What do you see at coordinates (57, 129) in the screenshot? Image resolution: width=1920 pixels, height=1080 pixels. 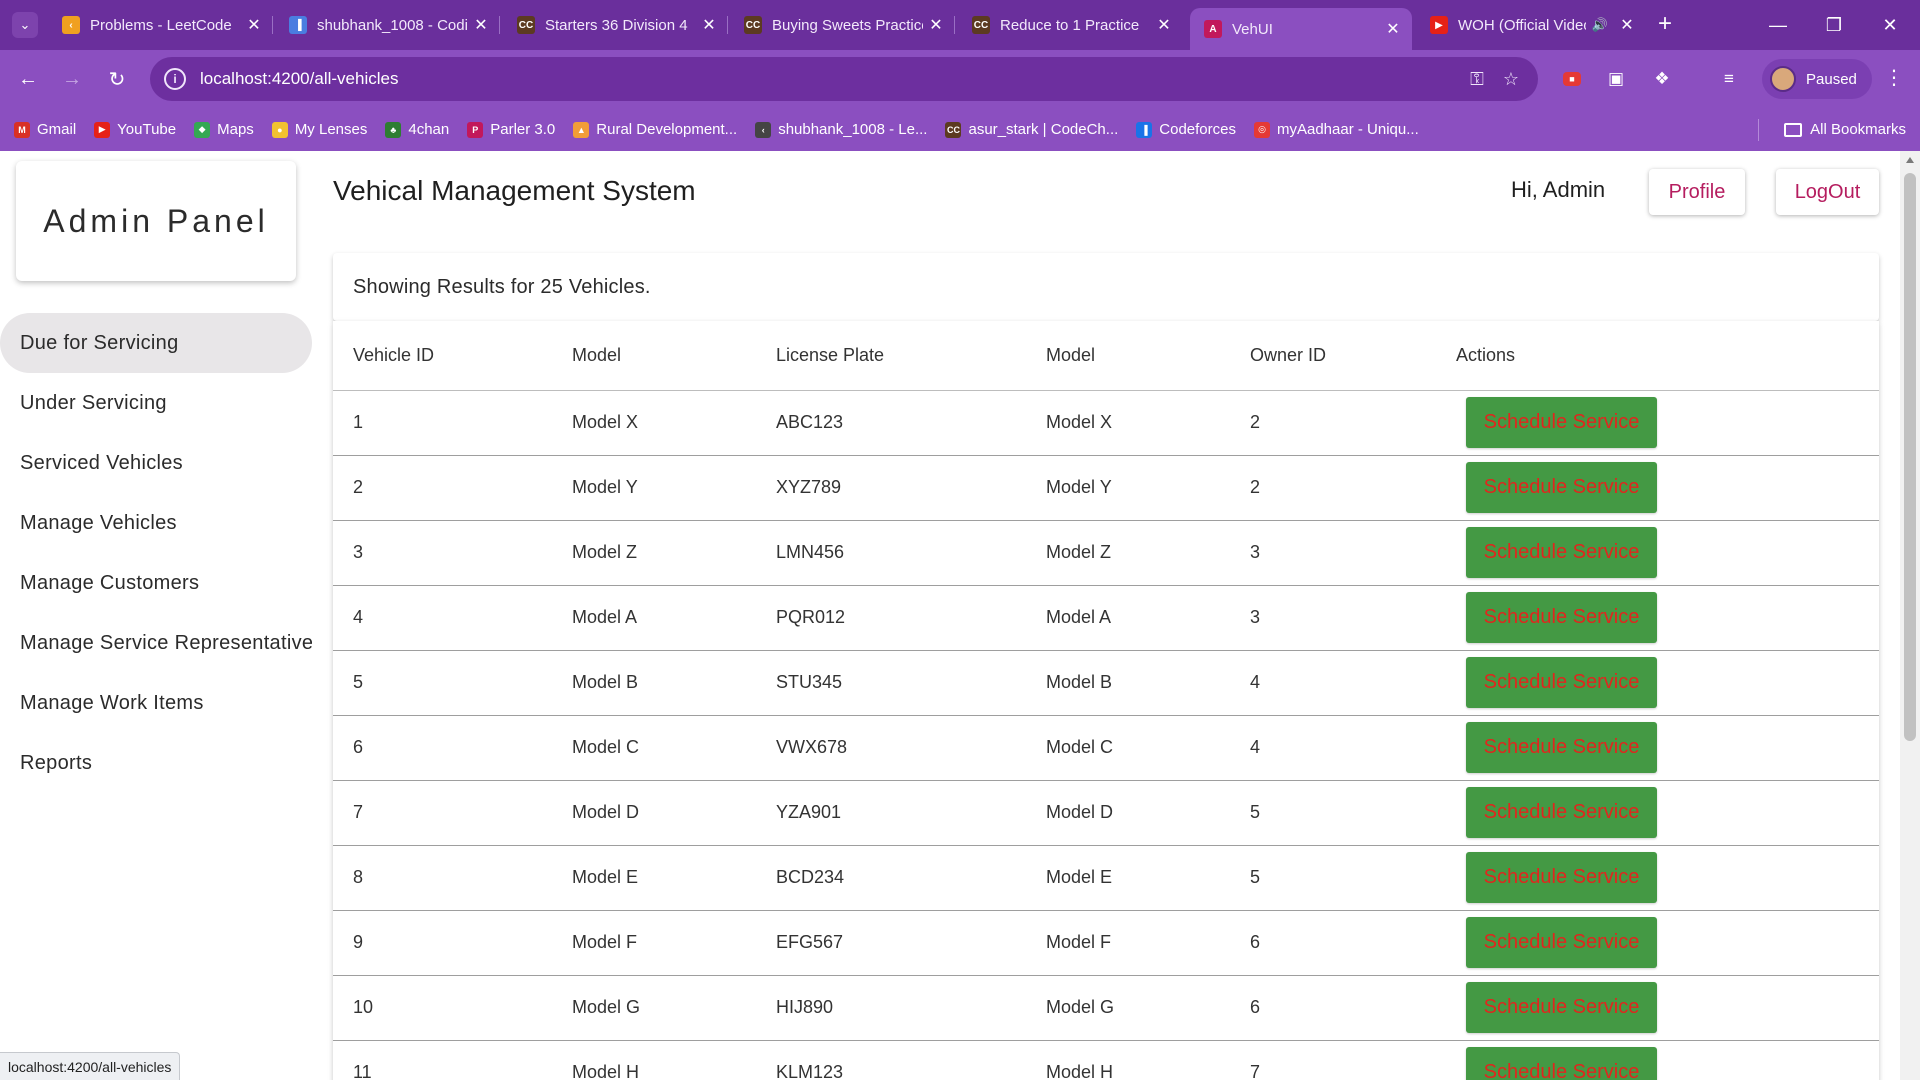 I see `bookmark-label: Gmail` at bounding box center [57, 129].